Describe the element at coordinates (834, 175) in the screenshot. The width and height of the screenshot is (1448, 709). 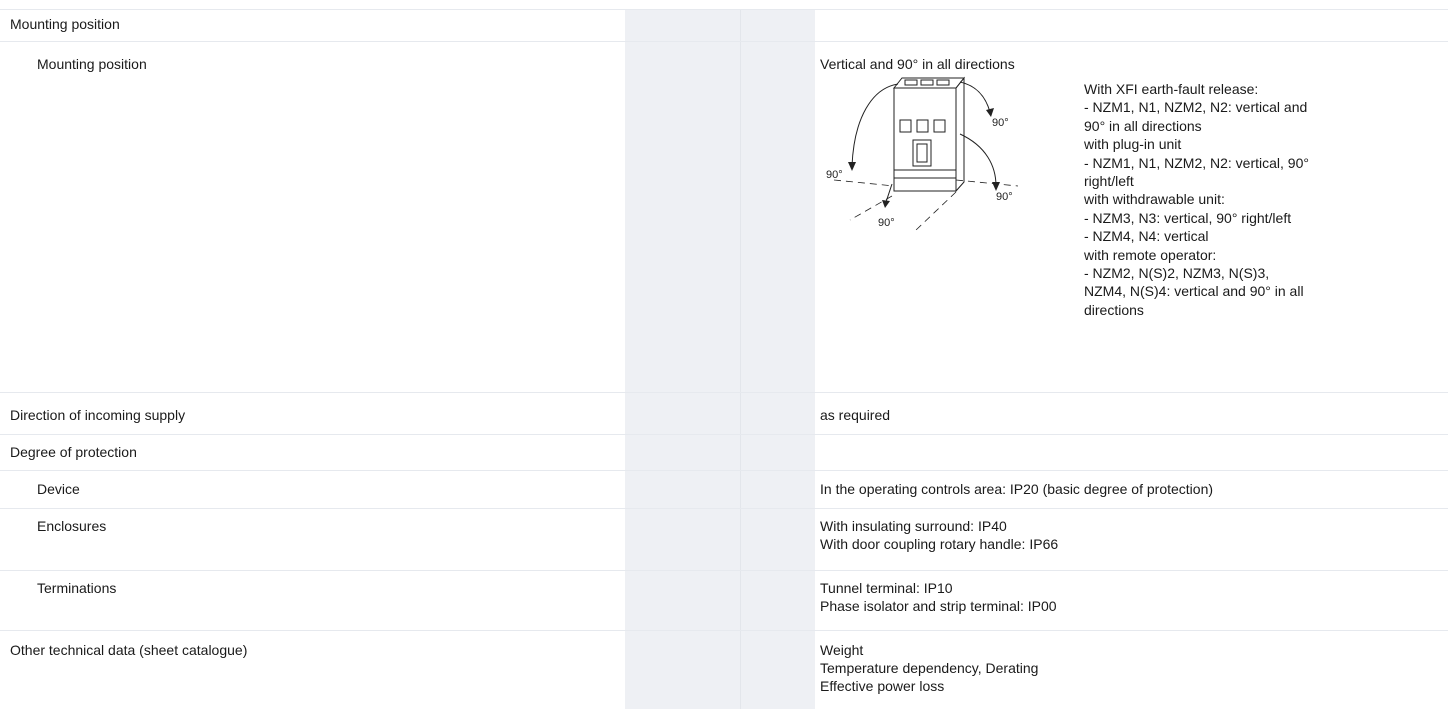
I see `angle-label-left: 90°` at that location.